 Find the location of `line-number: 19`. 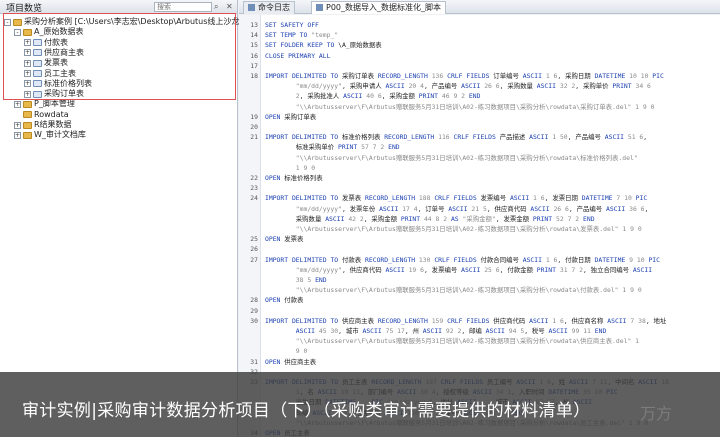

line-number: 19 is located at coordinates (254, 116).